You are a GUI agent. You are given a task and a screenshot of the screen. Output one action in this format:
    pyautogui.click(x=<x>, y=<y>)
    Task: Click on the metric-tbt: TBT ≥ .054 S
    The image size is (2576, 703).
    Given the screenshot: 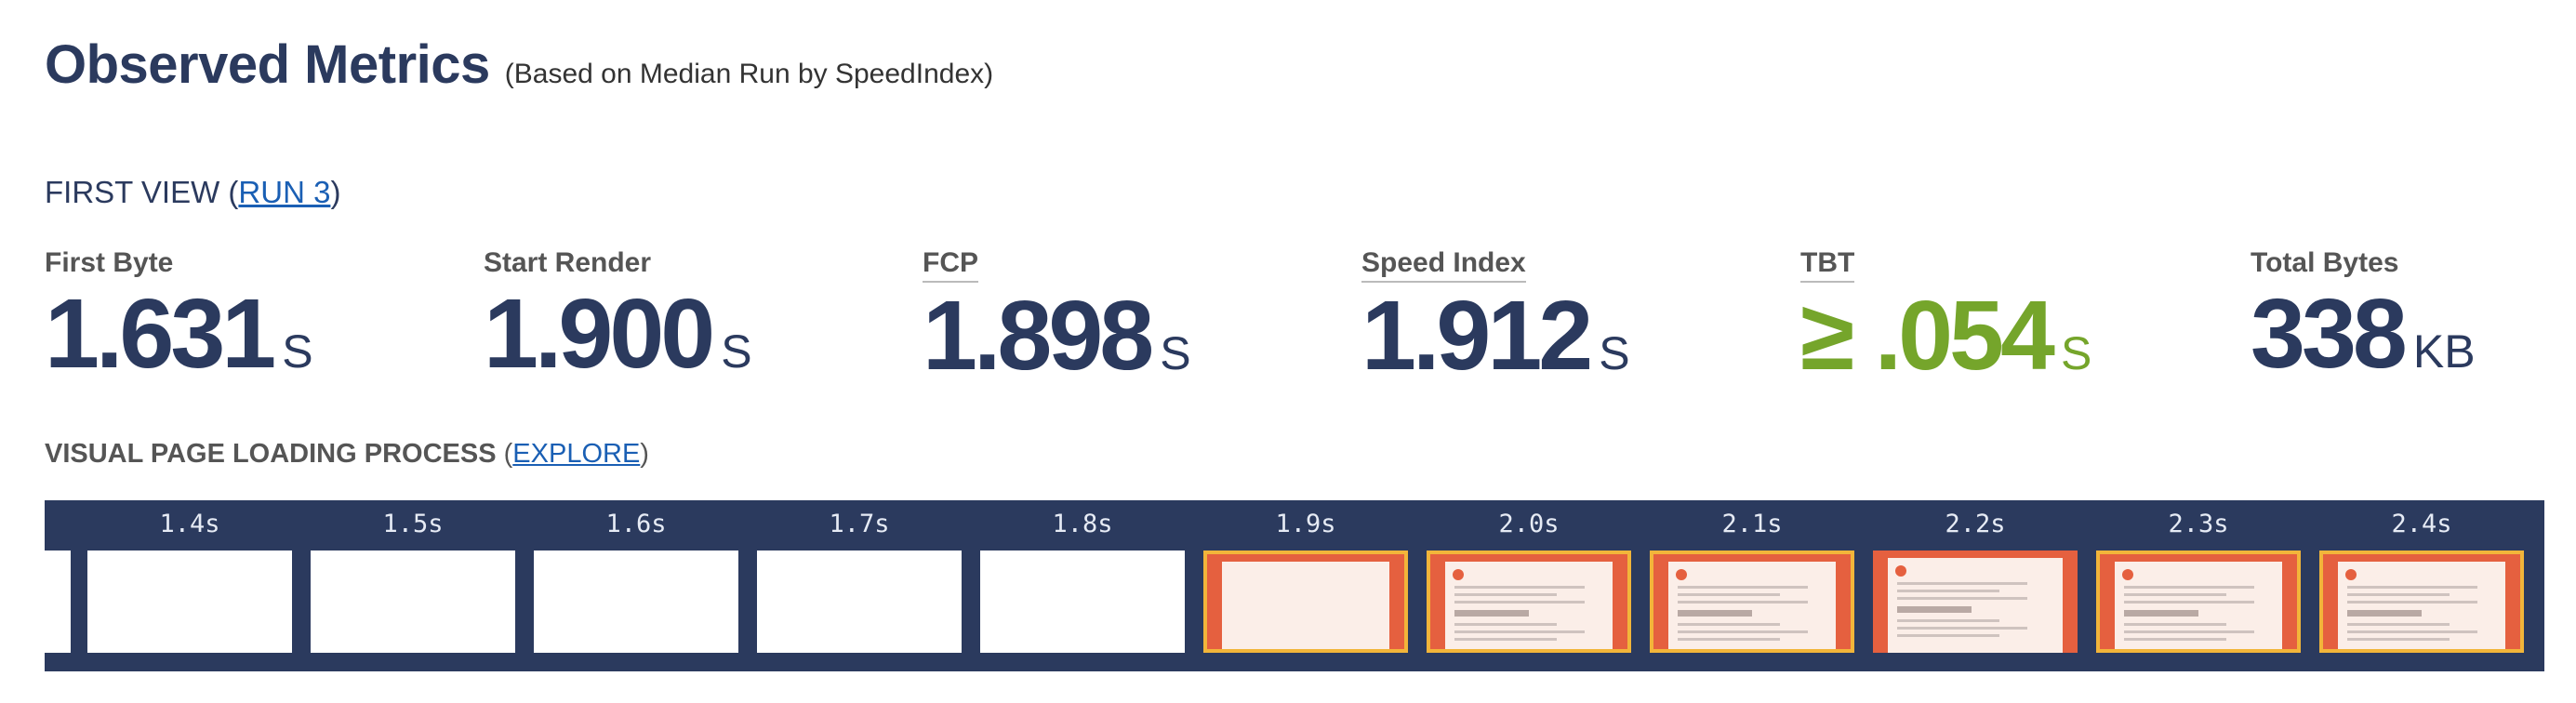 What is the action you would take?
    pyautogui.click(x=1945, y=316)
    